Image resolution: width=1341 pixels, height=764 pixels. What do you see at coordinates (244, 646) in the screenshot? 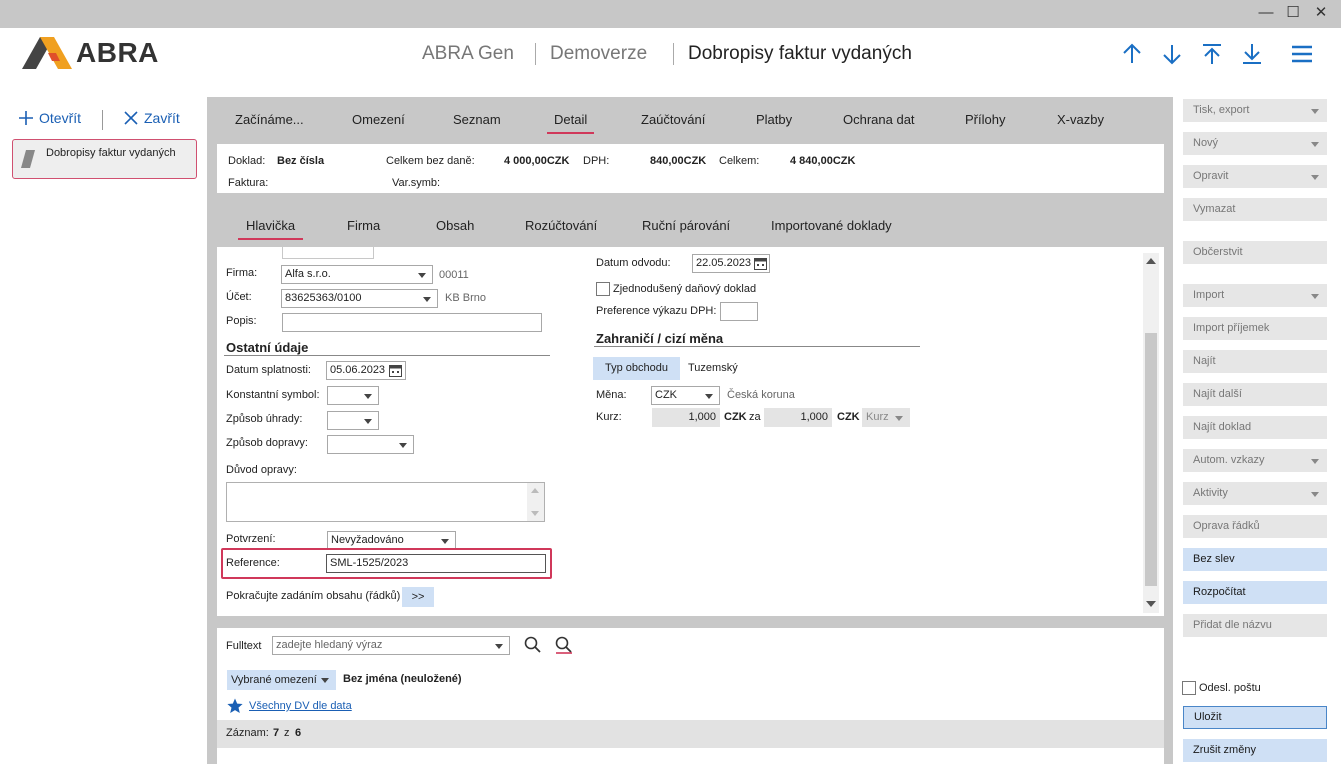
I see `fulltext-label: Fulltext` at bounding box center [244, 646].